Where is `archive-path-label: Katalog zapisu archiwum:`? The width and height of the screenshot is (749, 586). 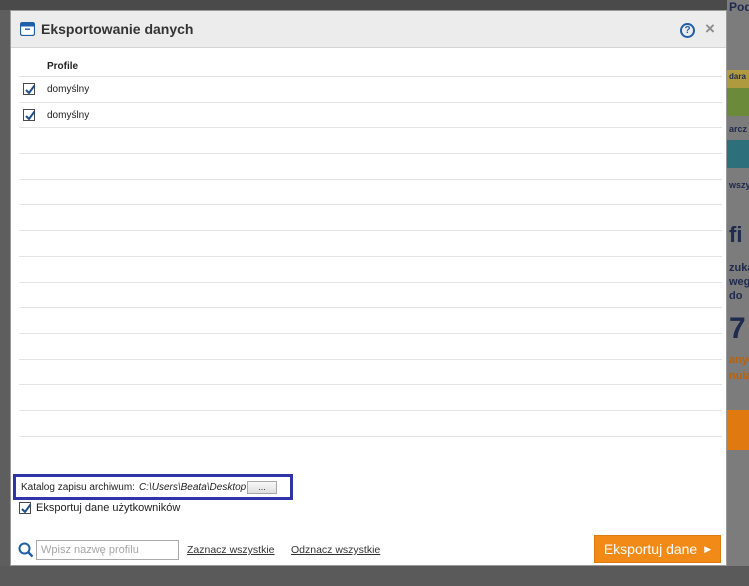
archive-path-label: Katalog zapisu archiwum: is located at coordinates (78, 487).